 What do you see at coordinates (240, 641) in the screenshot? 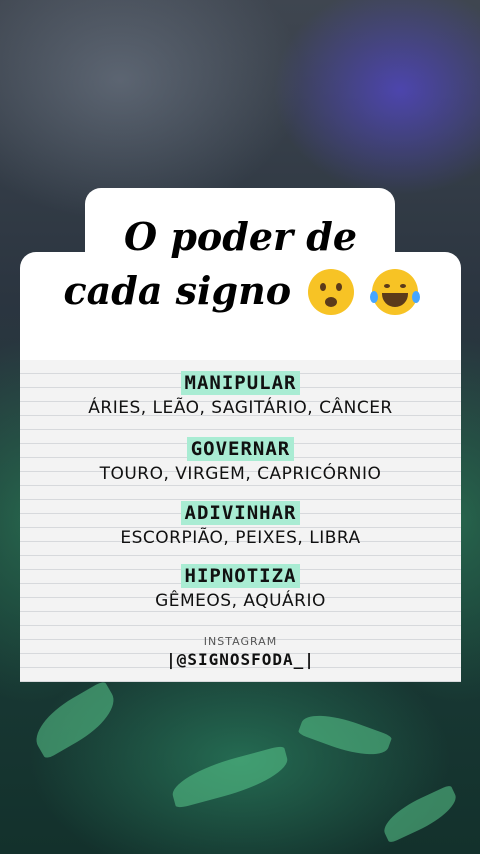
I see `instagram-label: INSTAGRAM` at bounding box center [240, 641].